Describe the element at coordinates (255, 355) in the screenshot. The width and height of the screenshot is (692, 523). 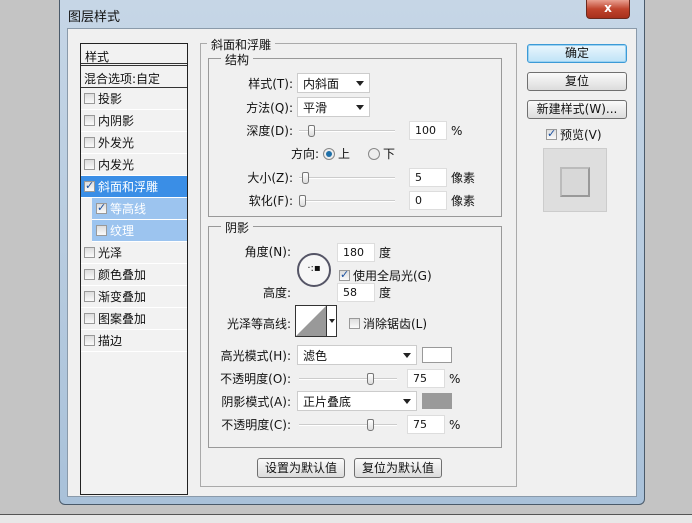
I see `highlight-mode-label: 高光模式(H):` at that location.